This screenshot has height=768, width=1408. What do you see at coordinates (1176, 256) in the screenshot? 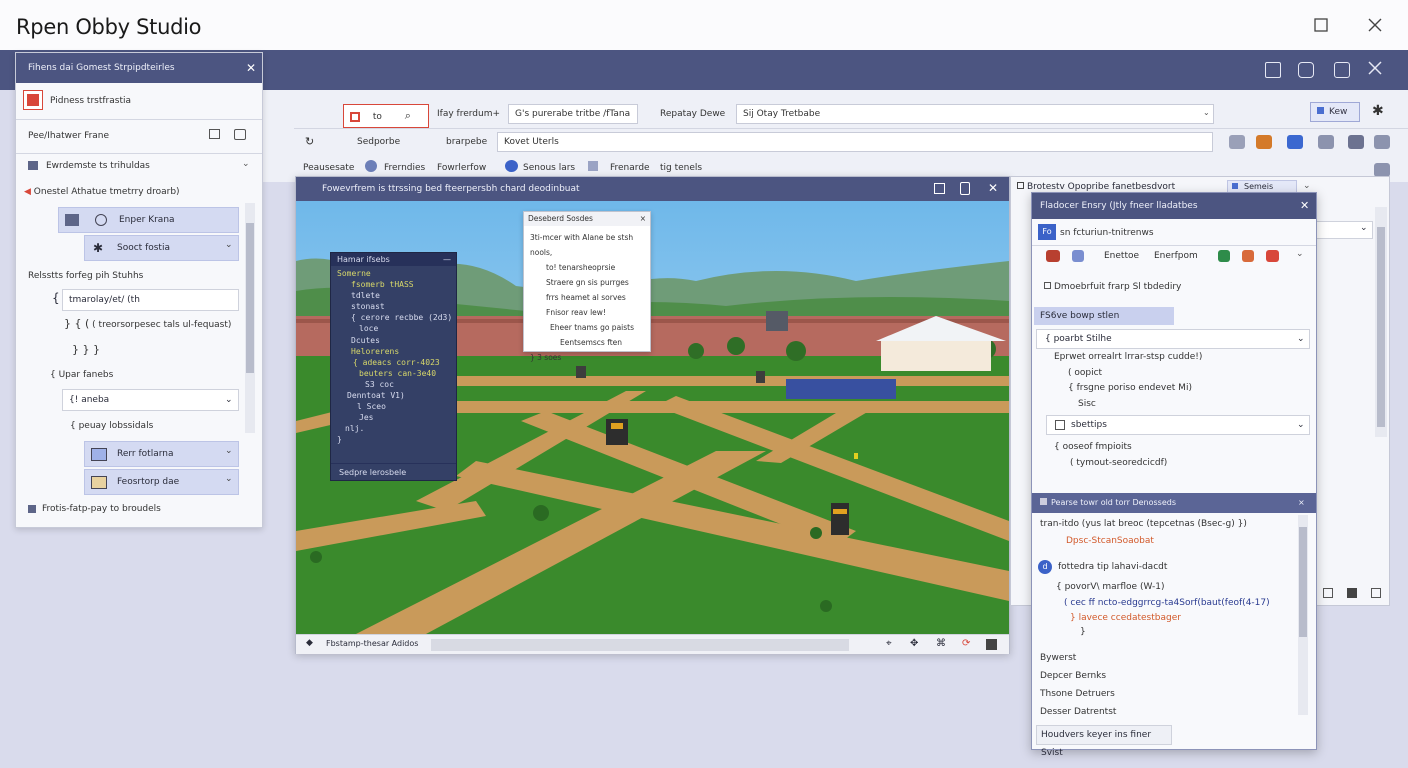
I see `editor-button-2: Enerfpom` at bounding box center [1176, 256].